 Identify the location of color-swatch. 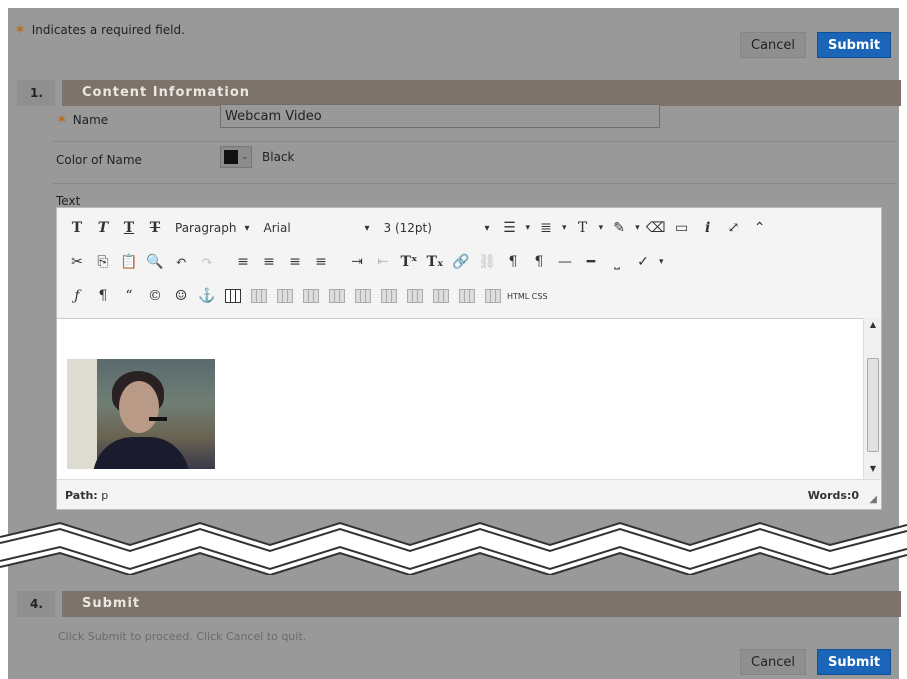
(231, 157).